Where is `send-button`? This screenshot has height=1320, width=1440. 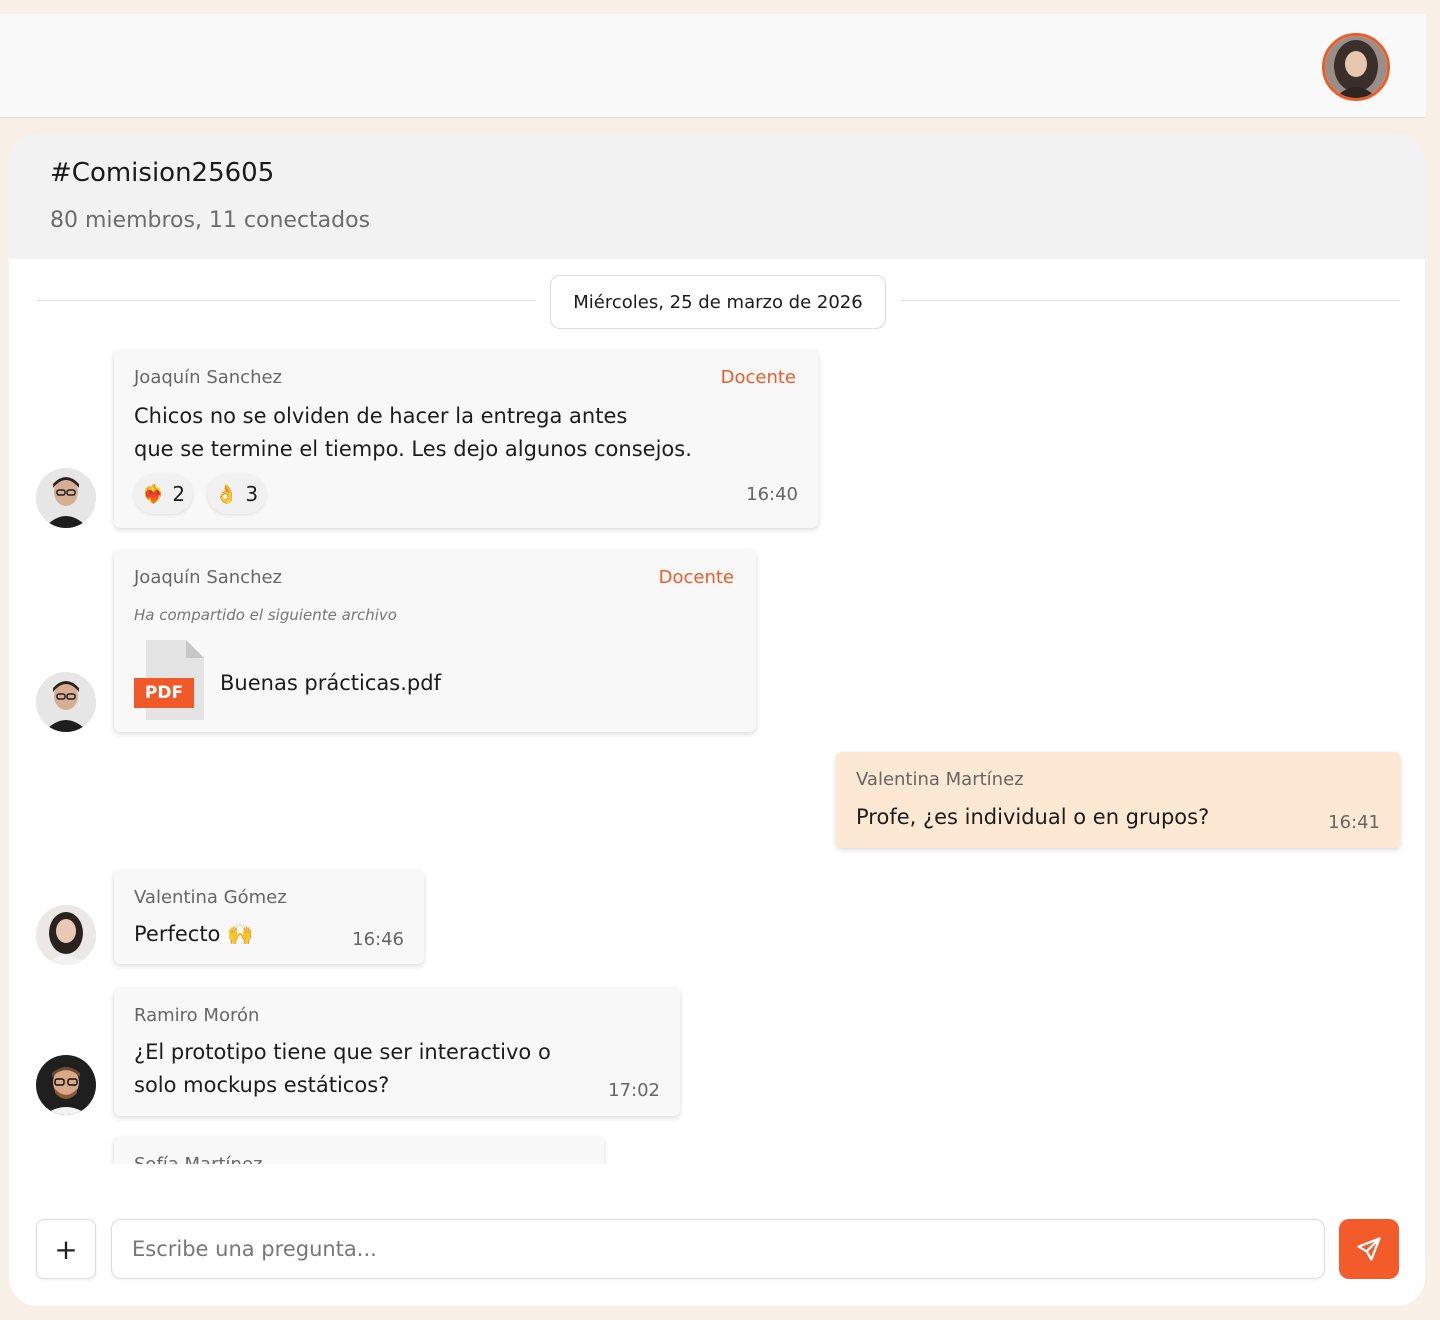
send-button is located at coordinates (1369, 1249).